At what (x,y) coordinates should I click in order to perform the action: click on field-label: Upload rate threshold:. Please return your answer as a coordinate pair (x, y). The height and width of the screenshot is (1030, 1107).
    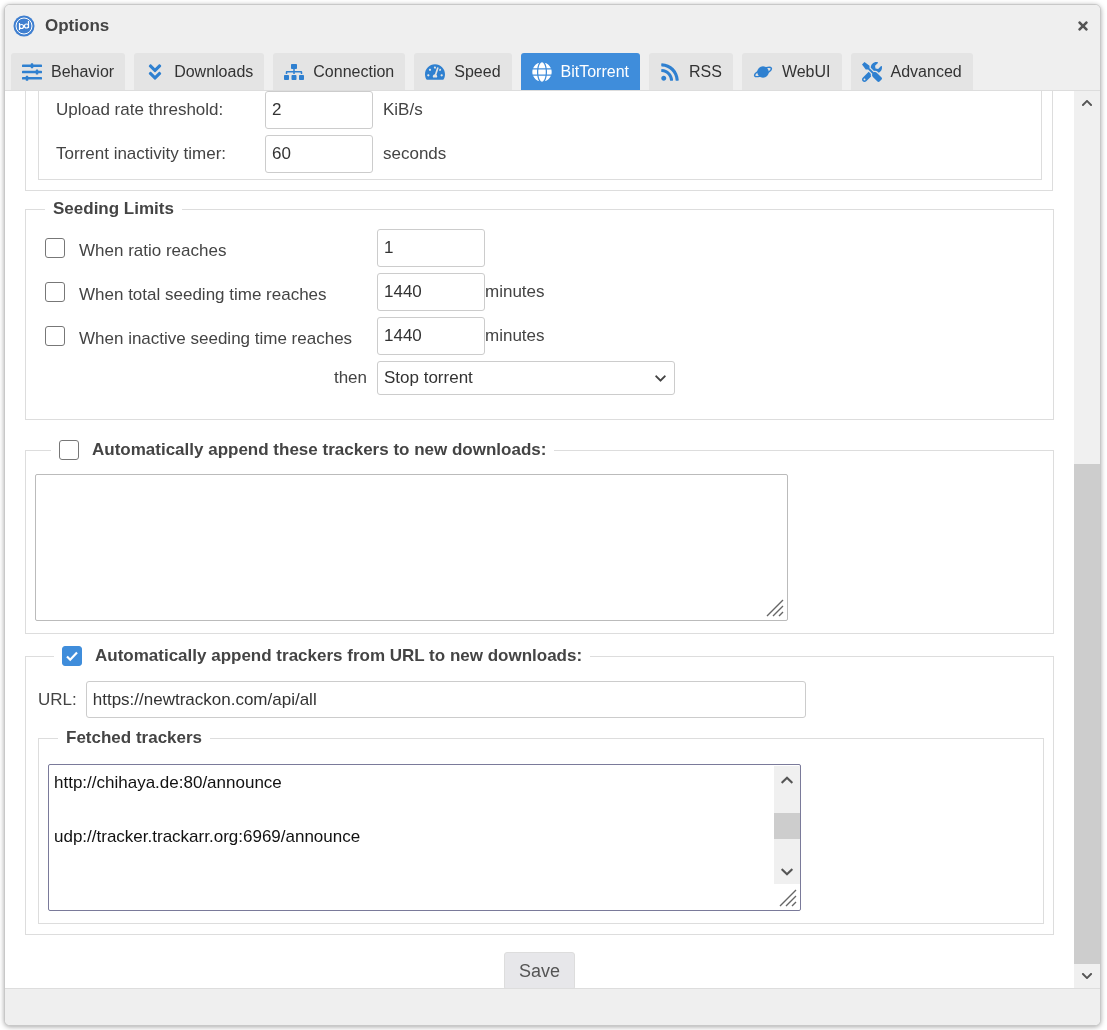
    Looking at the image, I should click on (140, 110).